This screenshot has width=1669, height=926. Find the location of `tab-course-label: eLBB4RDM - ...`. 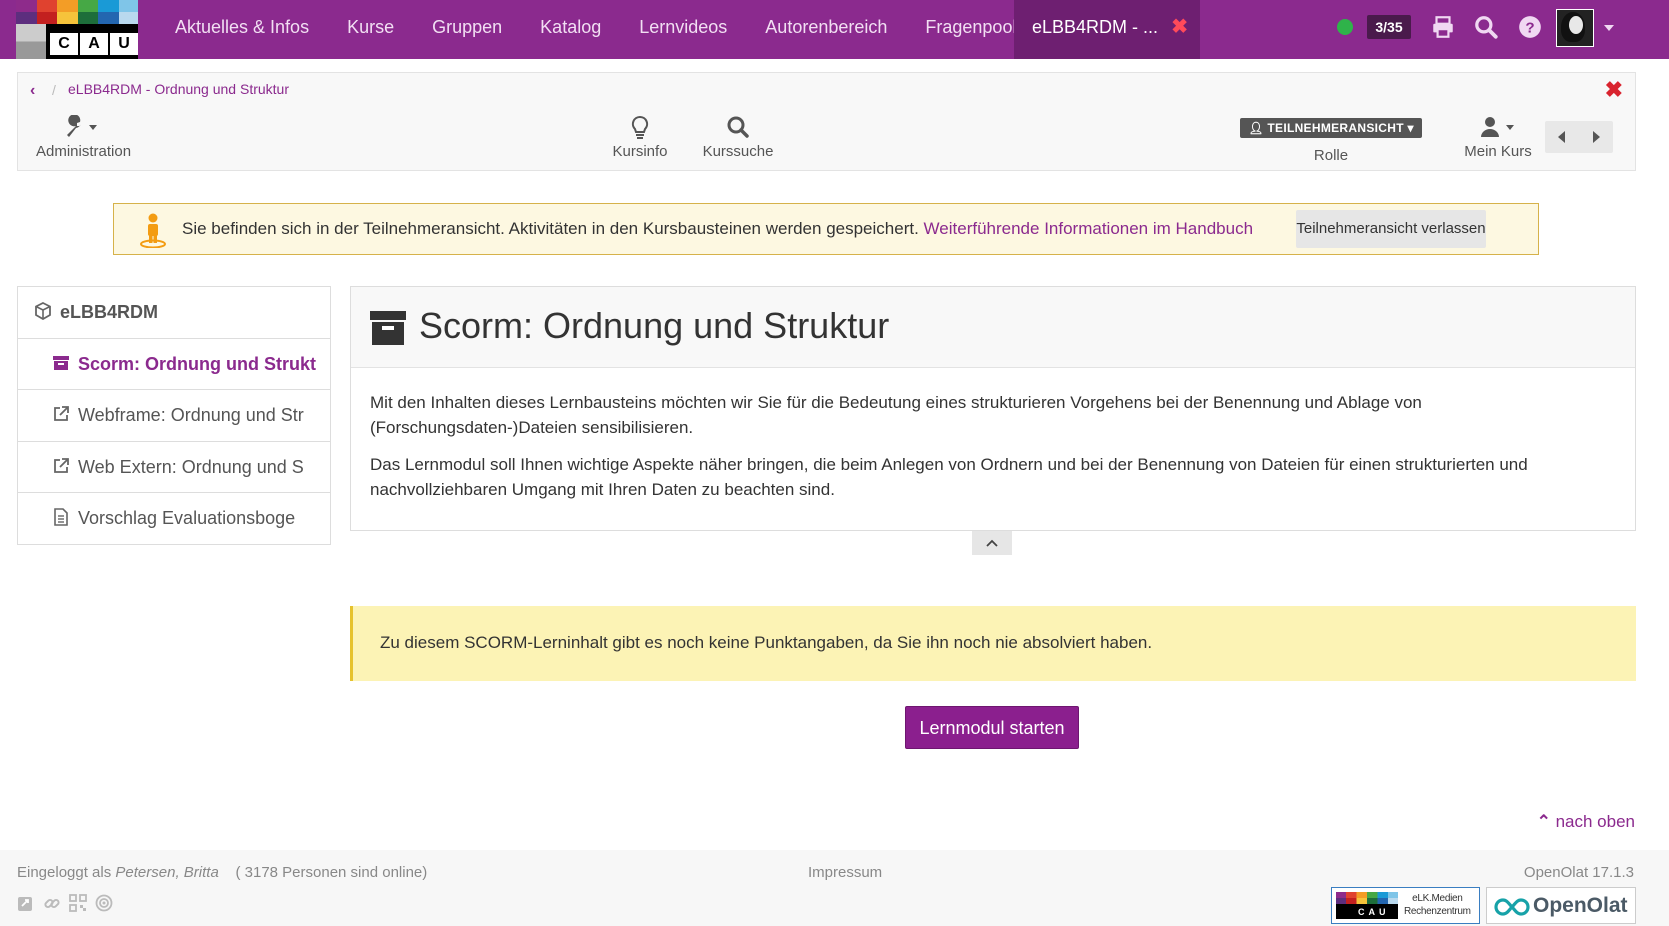

tab-course-label: eLBB4RDM - ... is located at coordinates (1095, 27).